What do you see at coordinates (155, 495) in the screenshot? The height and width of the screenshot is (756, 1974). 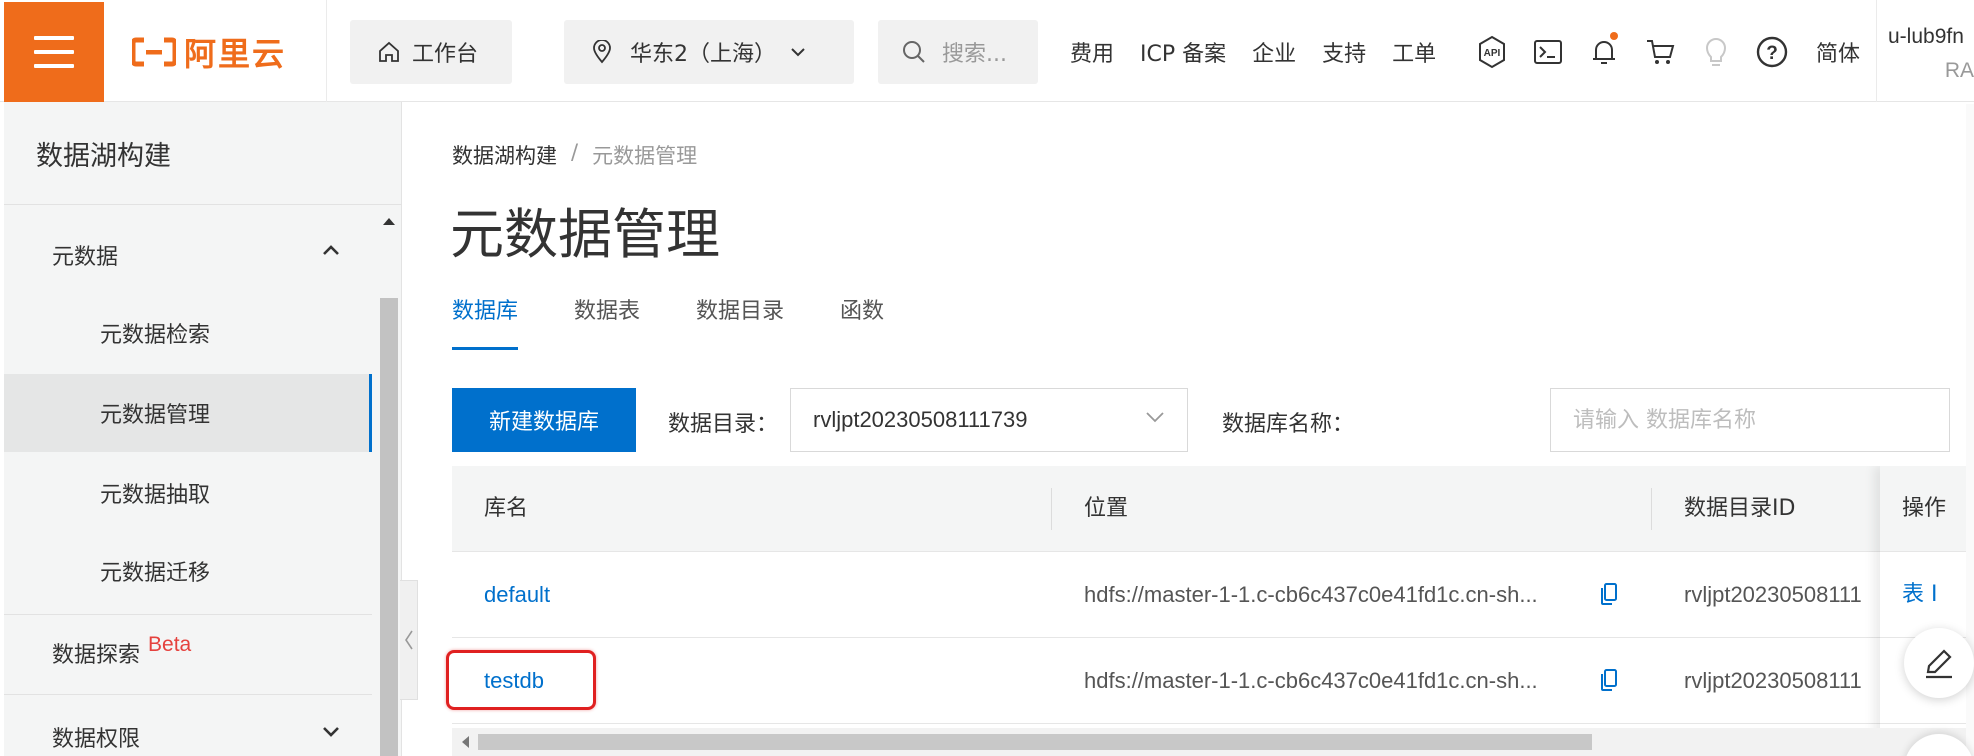 I see `sidebar-item-label: 元数据抽取` at bounding box center [155, 495].